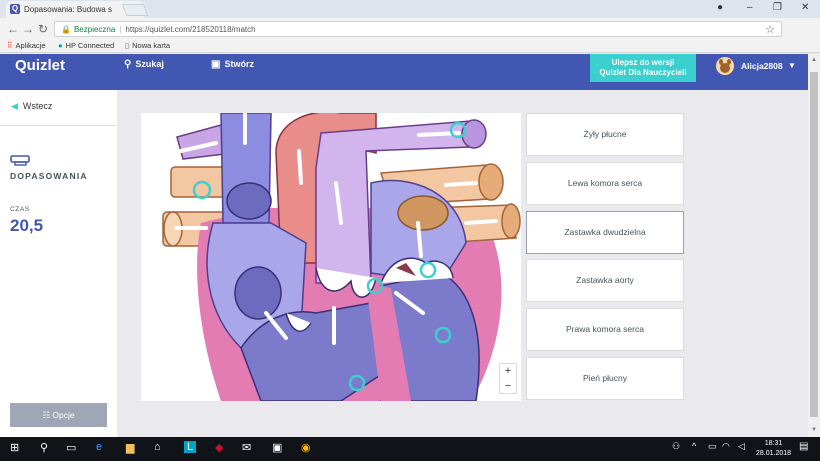 The image size is (820, 461). I want to click on scrollbar-thumb, so click(814, 244).